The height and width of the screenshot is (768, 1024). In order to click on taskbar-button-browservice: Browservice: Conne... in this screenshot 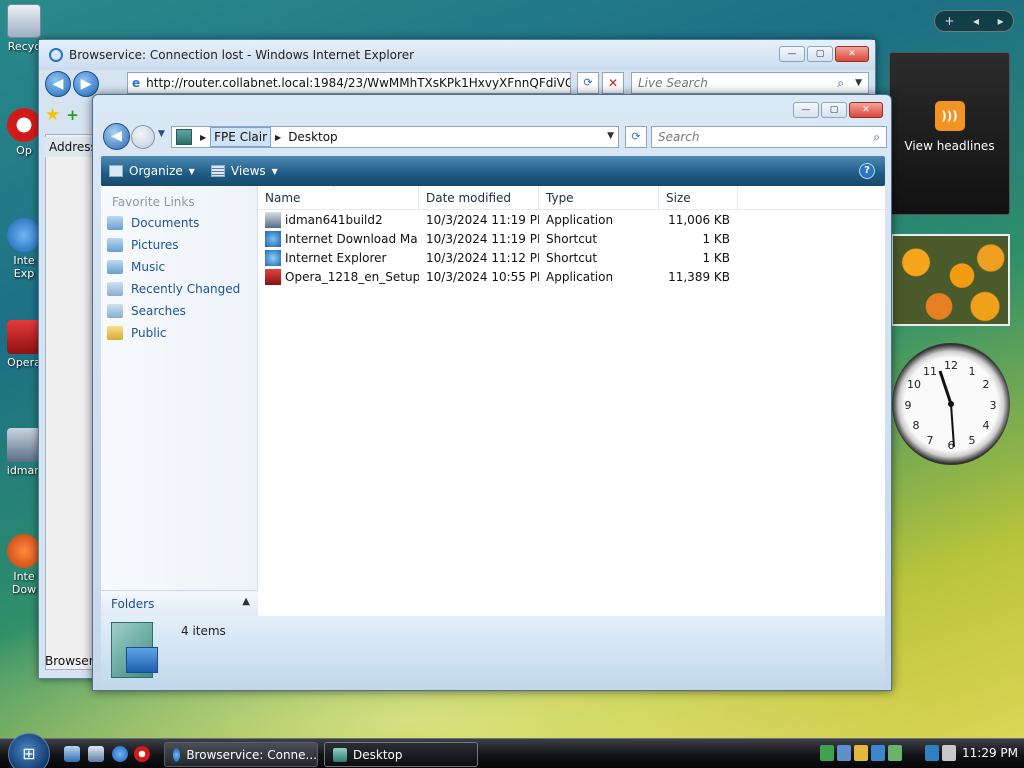, I will do `click(241, 754)`.